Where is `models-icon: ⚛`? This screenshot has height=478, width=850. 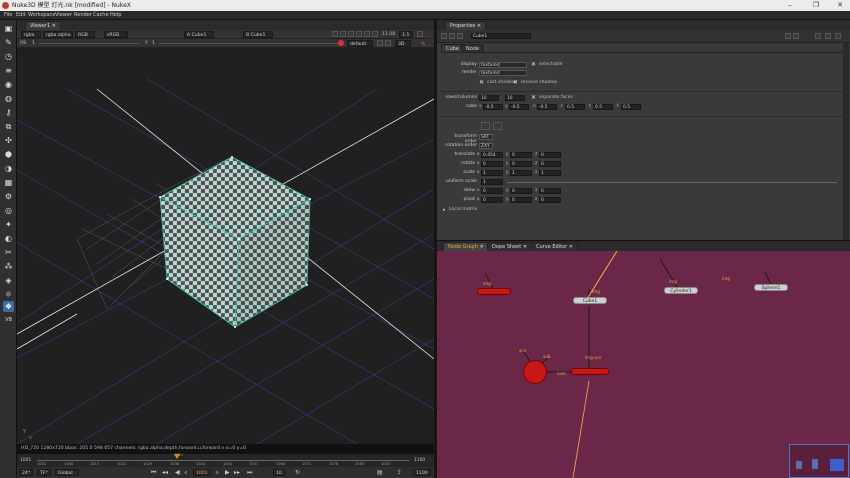
models-icon: ⚛ is located at coordinates (8, 294).